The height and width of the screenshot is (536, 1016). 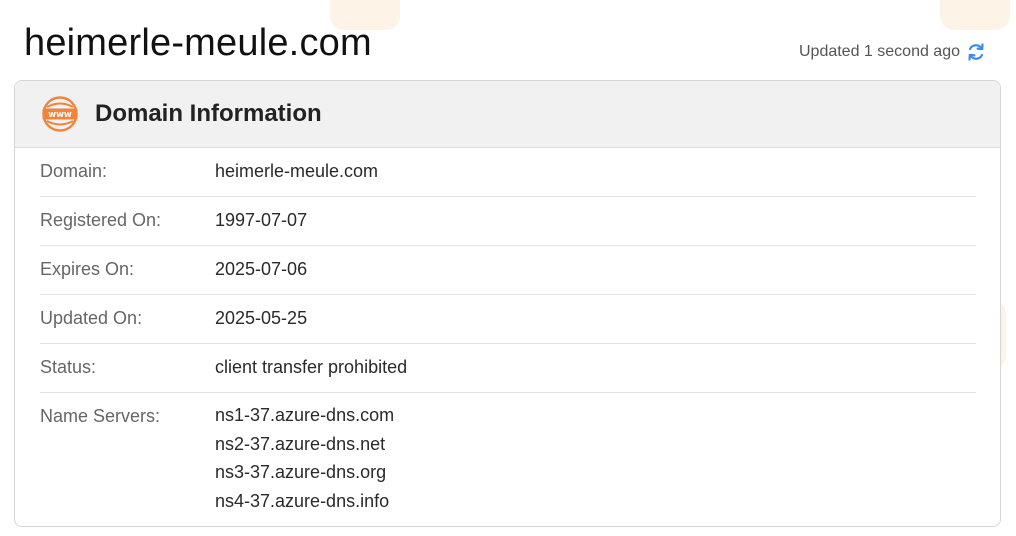 What do you see at coordinates (261, 269) in the screenshot?
I see `row-value: 2025-07-06` at bounding box center [261, 269].